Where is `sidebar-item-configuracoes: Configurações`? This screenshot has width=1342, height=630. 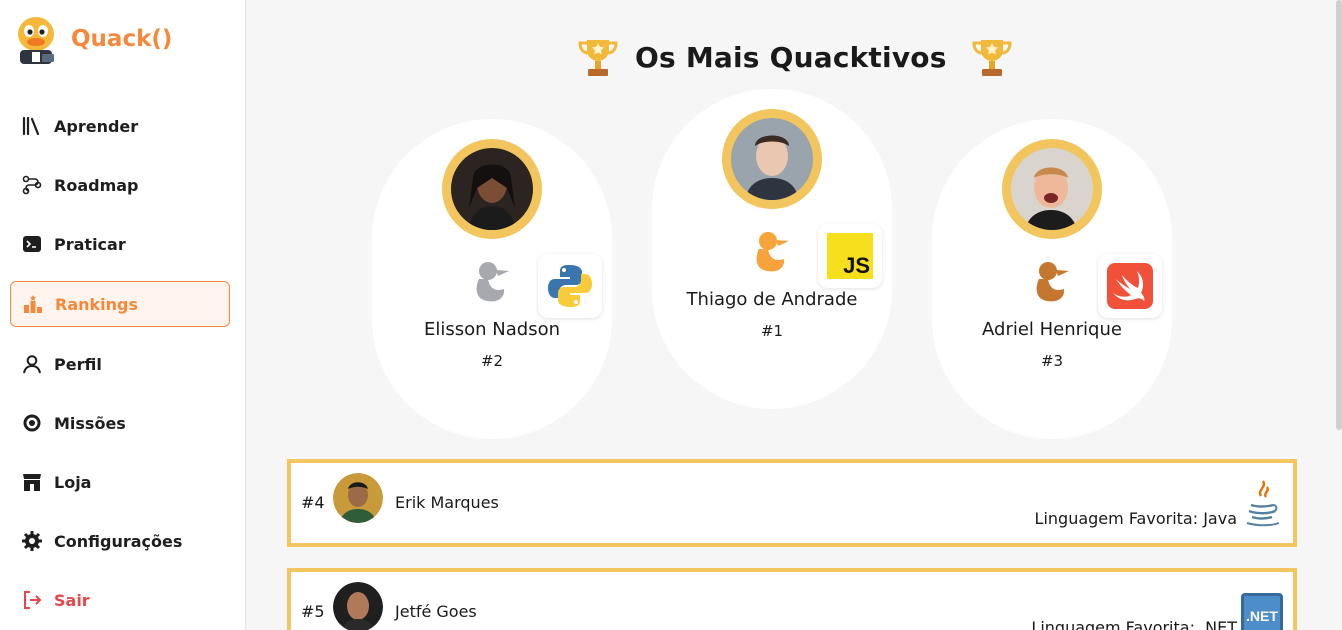
sidebar-item-configuracoes: Configurações is located at coordinates (120, 541).